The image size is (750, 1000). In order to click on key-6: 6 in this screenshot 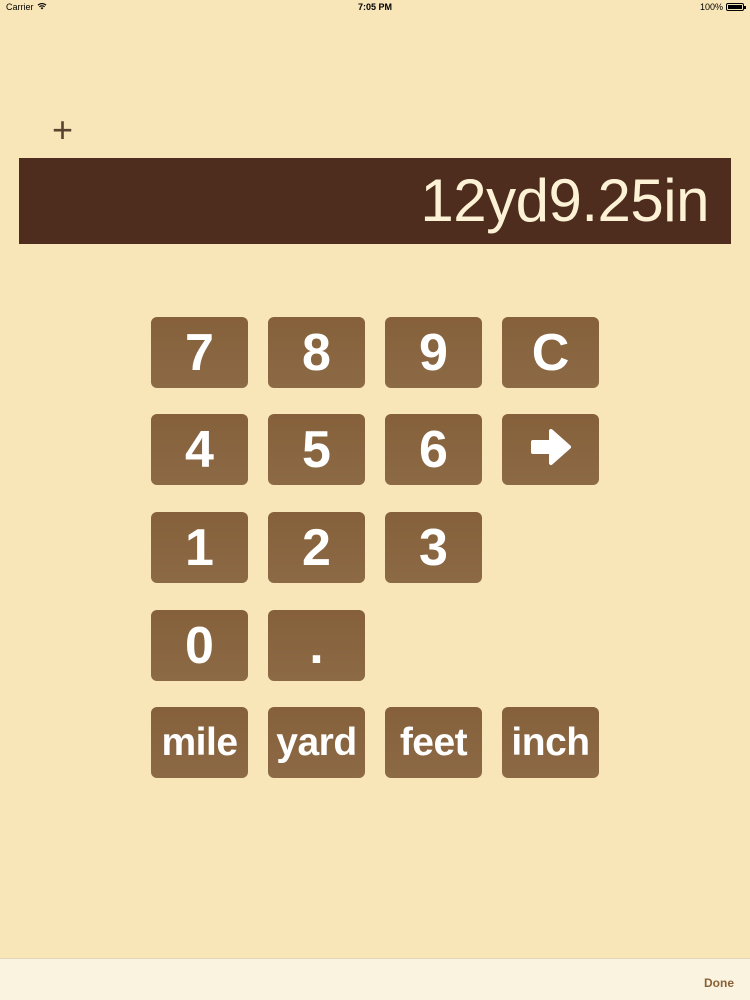, I will do `click(433, 449)`.